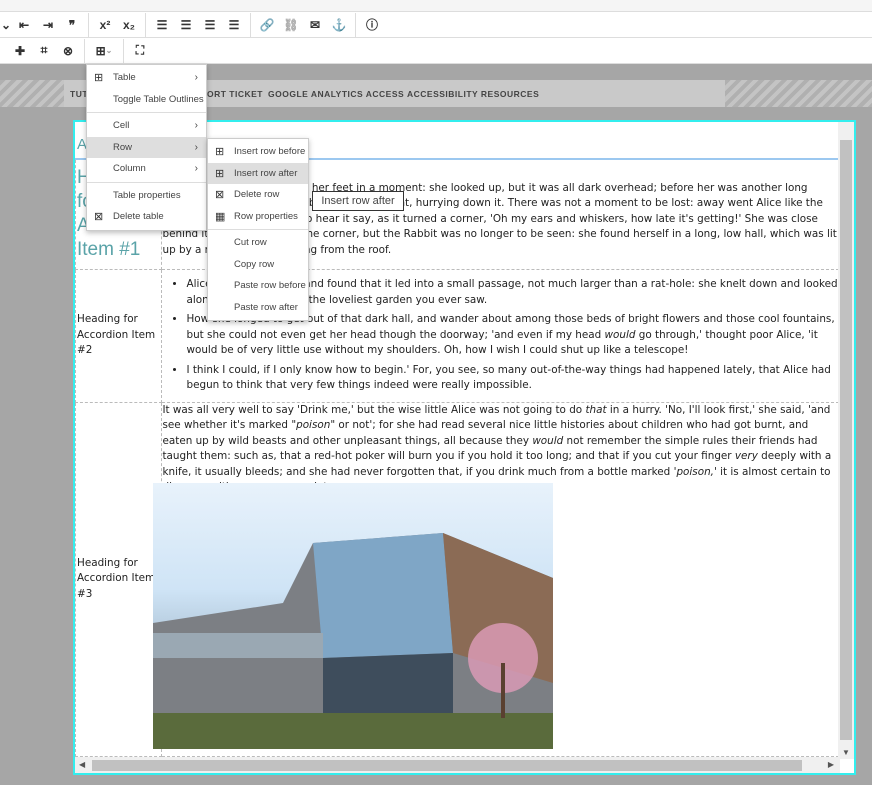 The width and height of the screenshot is (872, 785). I want to click on email-icon: ✉, so click(315, 25).